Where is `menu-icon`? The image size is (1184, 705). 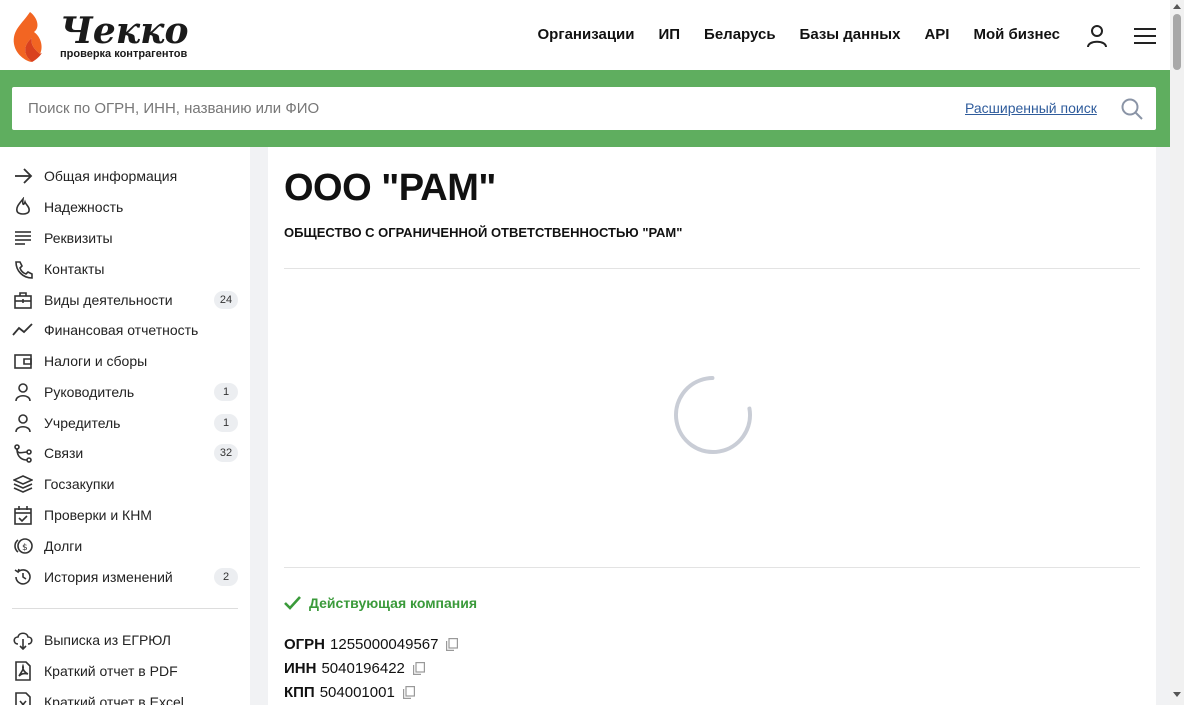 menu-icon is located at coordinates (1145, 36).